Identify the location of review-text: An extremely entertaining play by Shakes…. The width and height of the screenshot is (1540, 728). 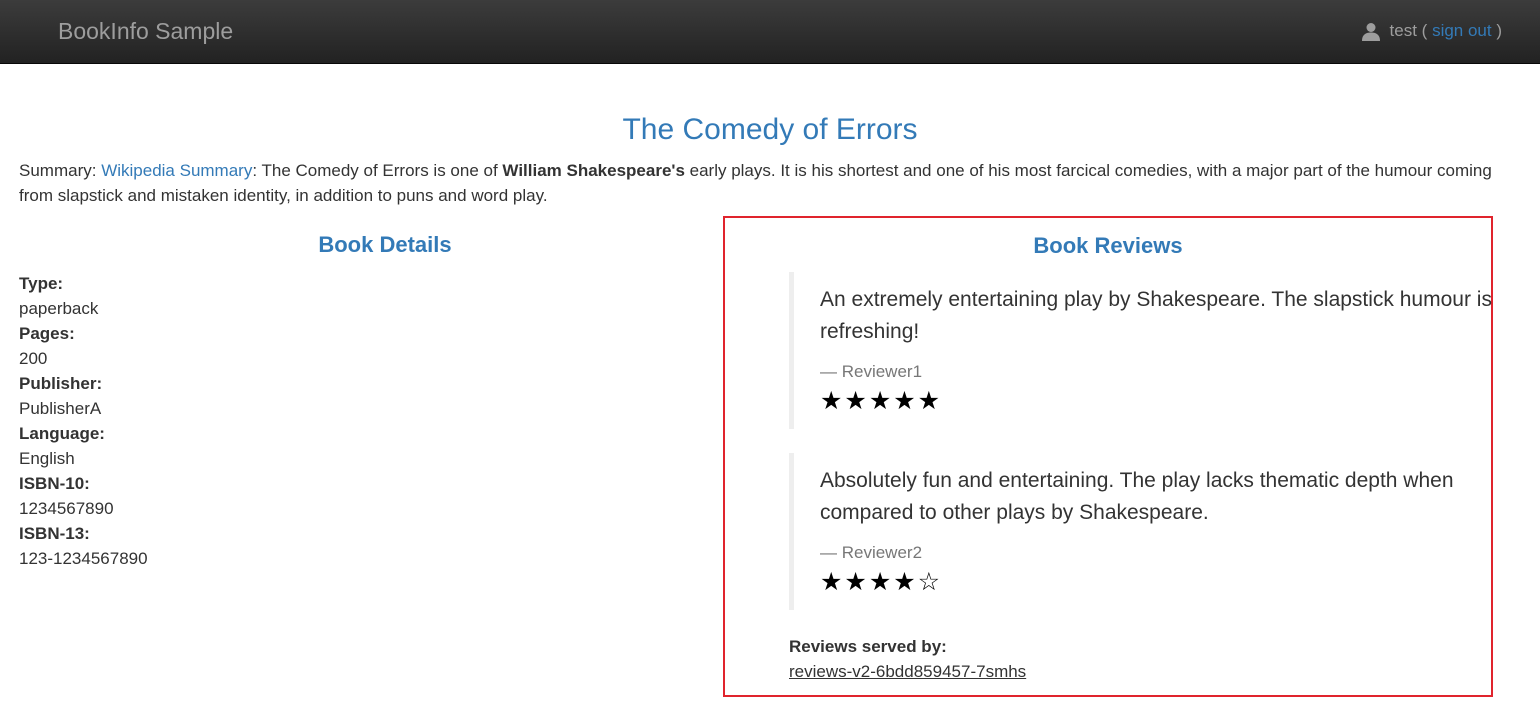
(1156, 315).